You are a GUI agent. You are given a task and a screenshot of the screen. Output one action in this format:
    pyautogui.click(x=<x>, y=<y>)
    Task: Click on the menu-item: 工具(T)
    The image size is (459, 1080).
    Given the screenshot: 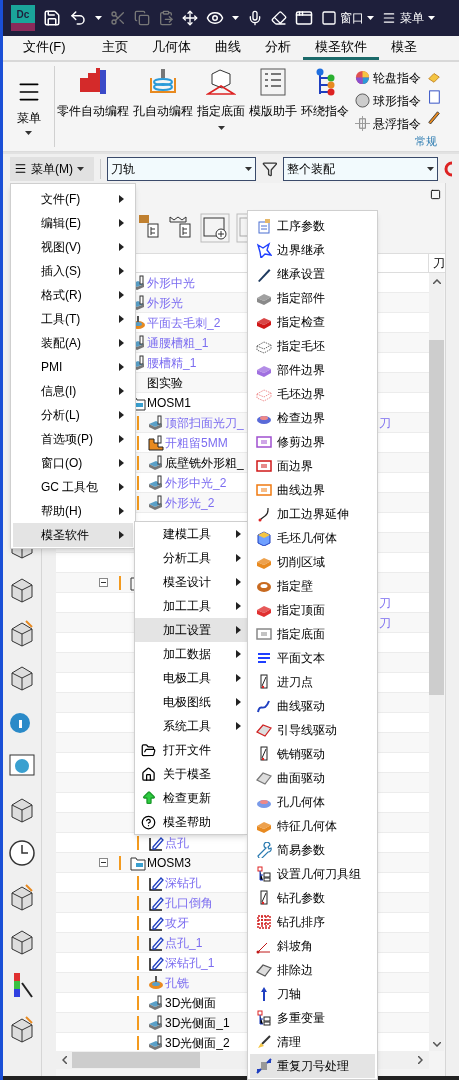 What is the action you would take?
    pyautogui.click(x=73, y=319)
    